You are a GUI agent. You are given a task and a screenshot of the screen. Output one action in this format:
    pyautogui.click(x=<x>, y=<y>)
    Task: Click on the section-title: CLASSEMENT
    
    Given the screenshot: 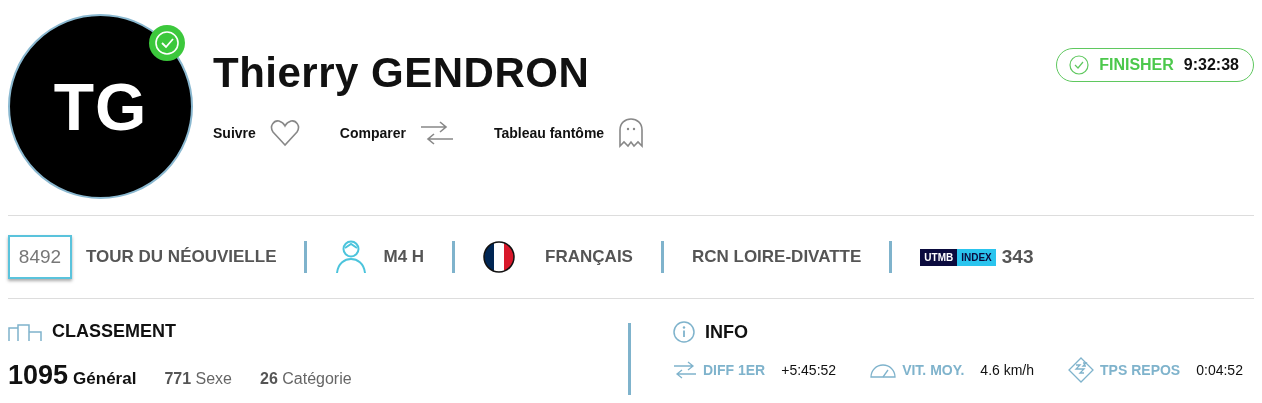 What is the action you would take?
    pyautogui.click(x=114, y=331)
    